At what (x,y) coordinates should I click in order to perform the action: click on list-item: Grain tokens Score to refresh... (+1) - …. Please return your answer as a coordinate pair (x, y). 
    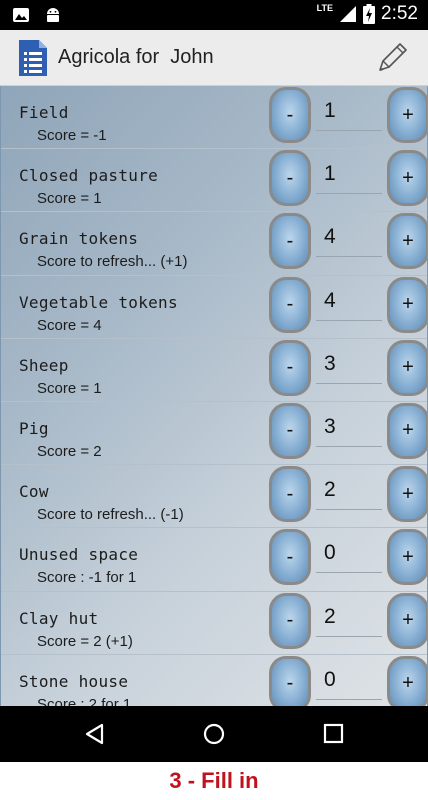
    Looking at the image, I should click on (214, 244).